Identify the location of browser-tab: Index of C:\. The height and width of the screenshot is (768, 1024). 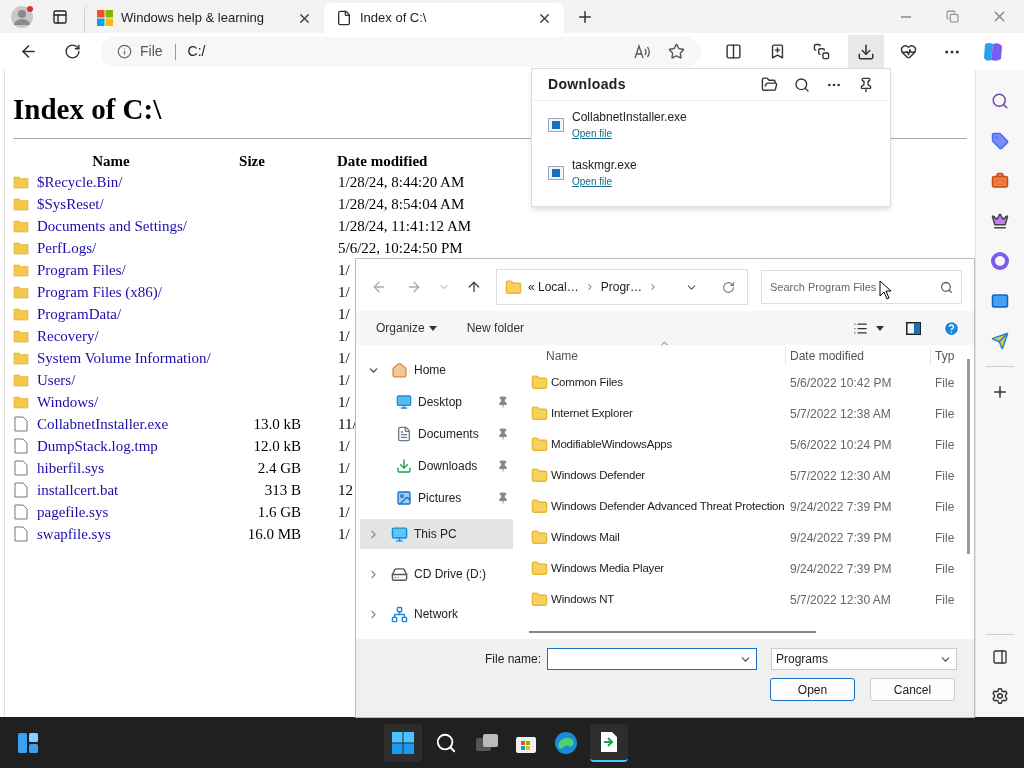
(444, 18).